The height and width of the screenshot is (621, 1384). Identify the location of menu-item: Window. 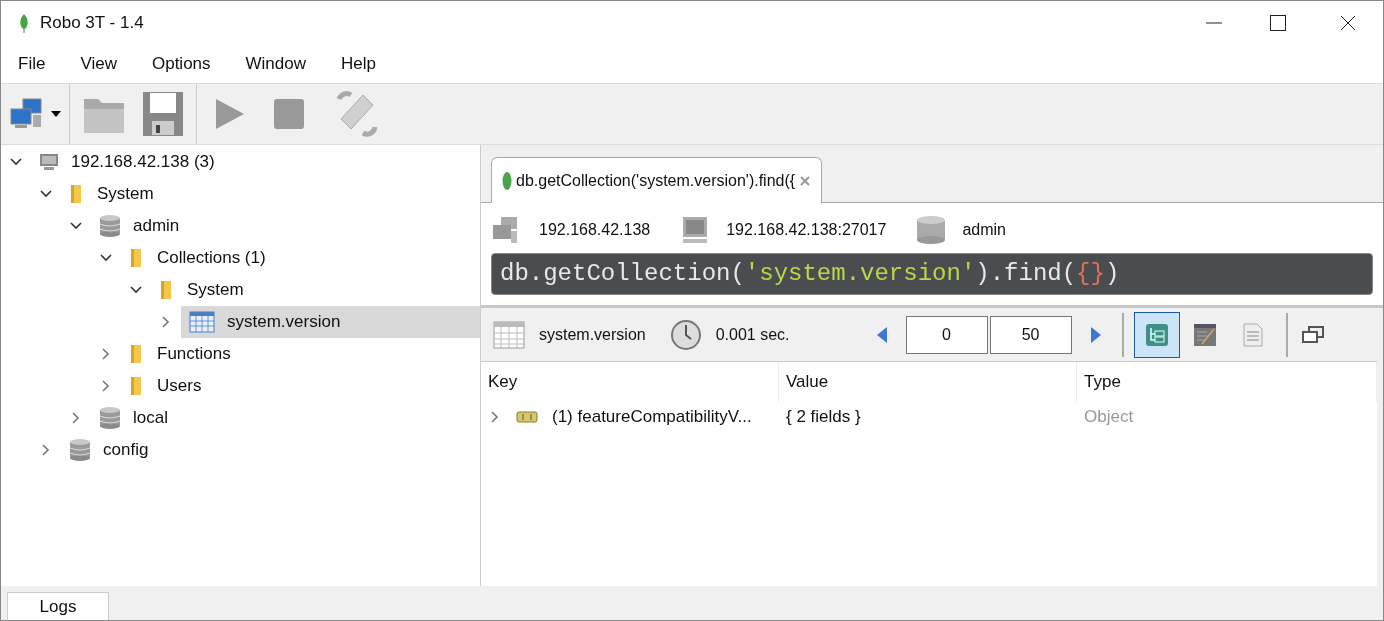
(275, 64).